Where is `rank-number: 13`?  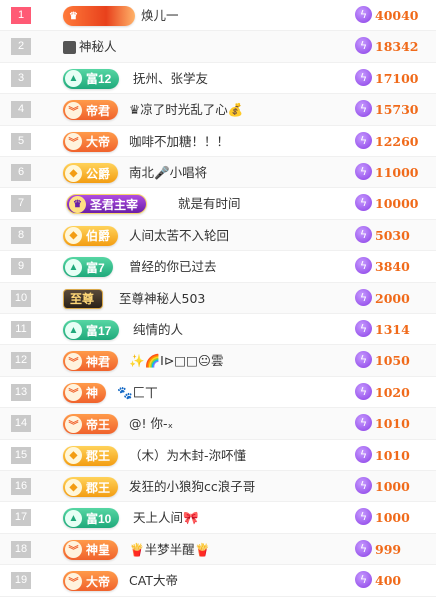
rank-number: 13 is located at coordinates (21, 392).